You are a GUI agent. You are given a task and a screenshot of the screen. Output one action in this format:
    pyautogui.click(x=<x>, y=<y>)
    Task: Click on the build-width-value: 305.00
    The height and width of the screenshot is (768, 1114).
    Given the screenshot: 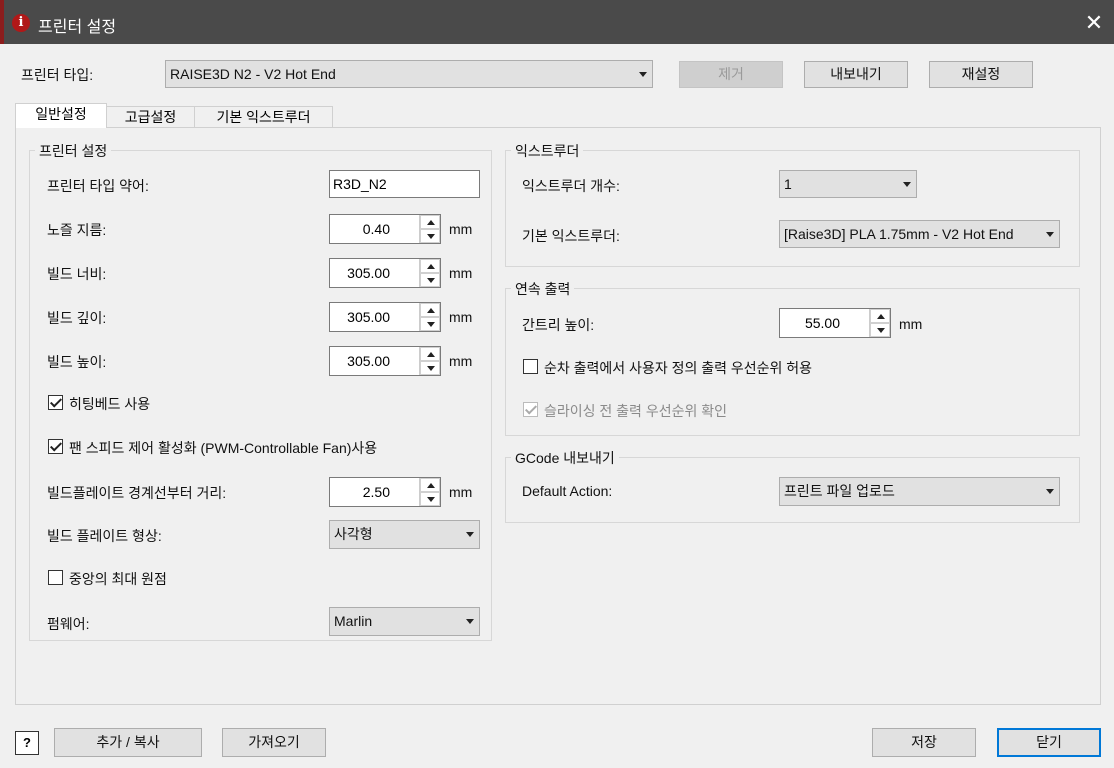 What is the action you would take?
    pyautogui.click(x=368, y=273)
    